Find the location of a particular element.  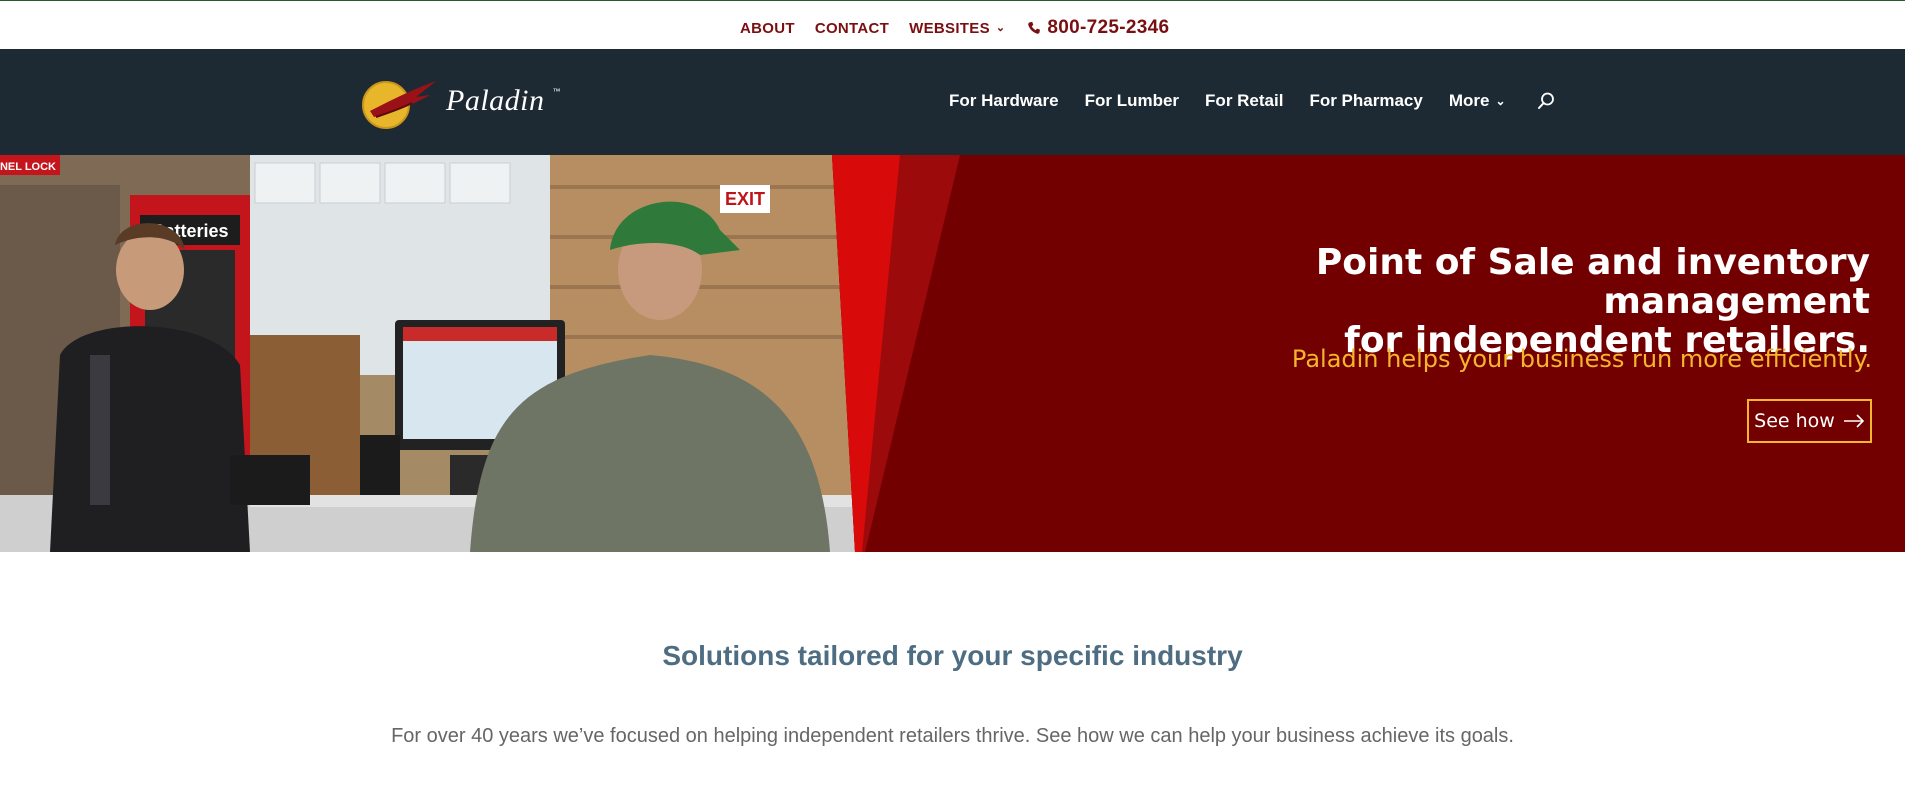

arrow-right-icon is located at coordinates (1853, 421).